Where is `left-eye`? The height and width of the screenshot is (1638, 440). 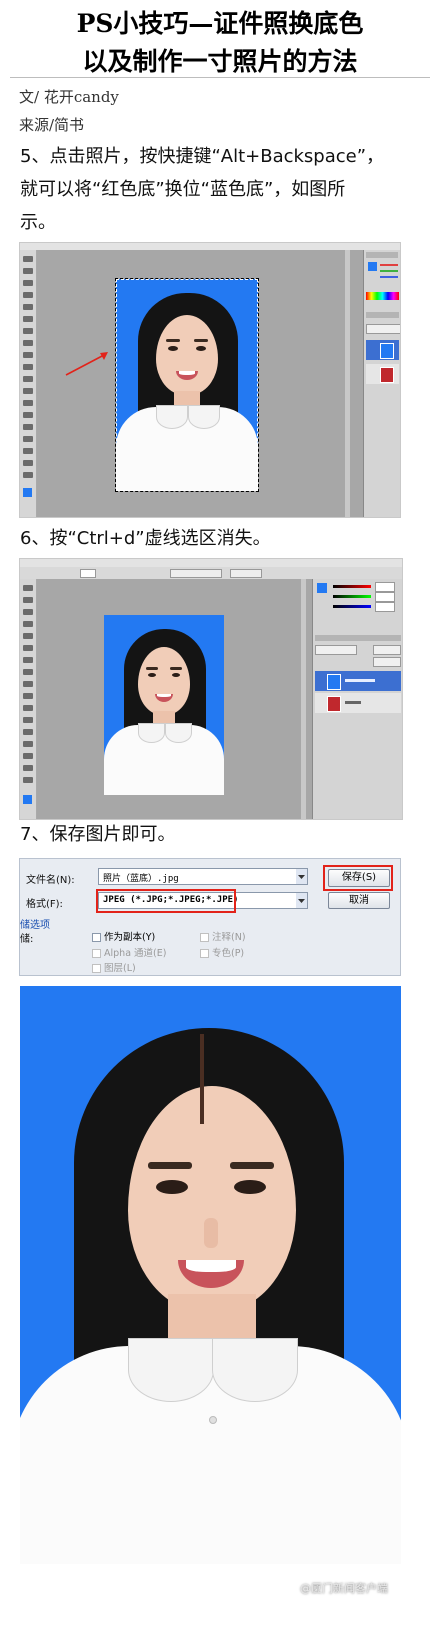
left-eye is located at coordinates (172, 1187).